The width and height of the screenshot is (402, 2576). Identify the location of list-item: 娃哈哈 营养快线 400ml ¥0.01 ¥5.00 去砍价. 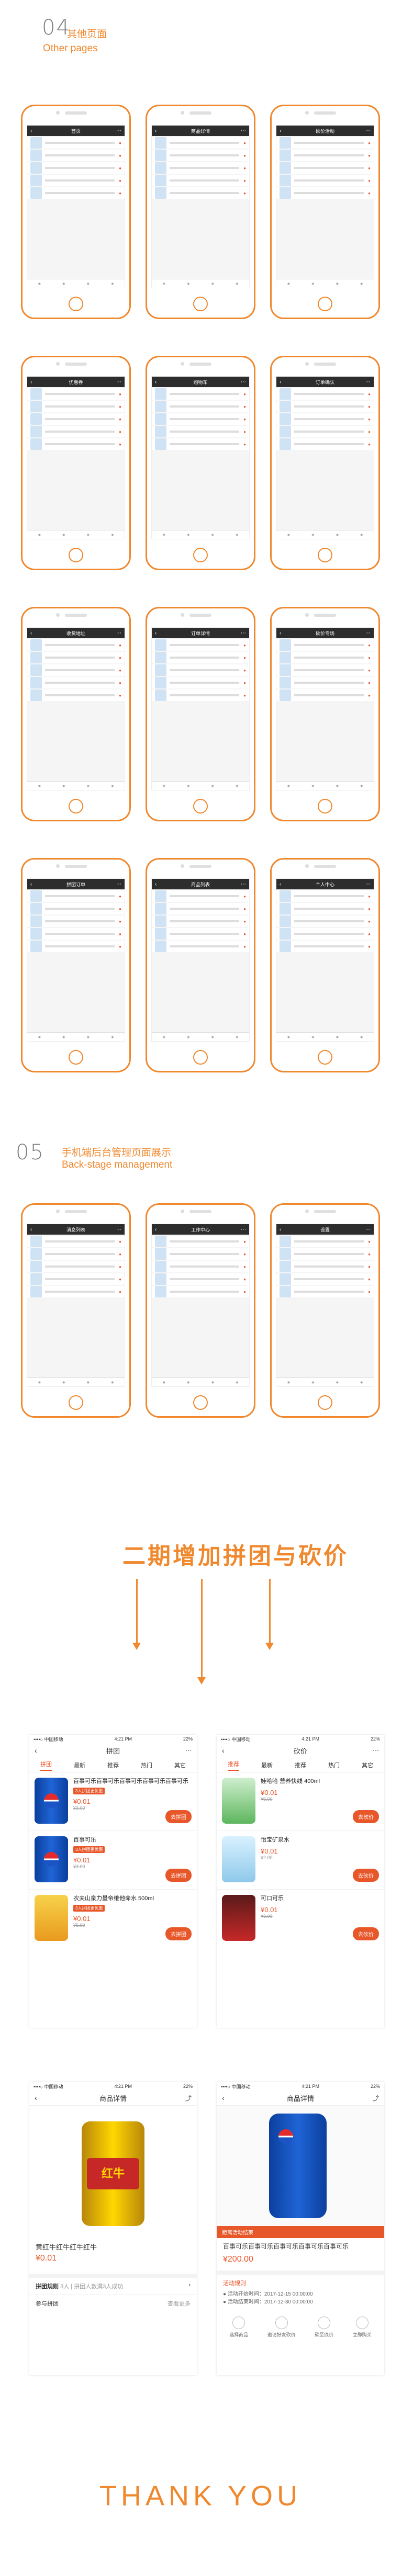
(300, 1801).